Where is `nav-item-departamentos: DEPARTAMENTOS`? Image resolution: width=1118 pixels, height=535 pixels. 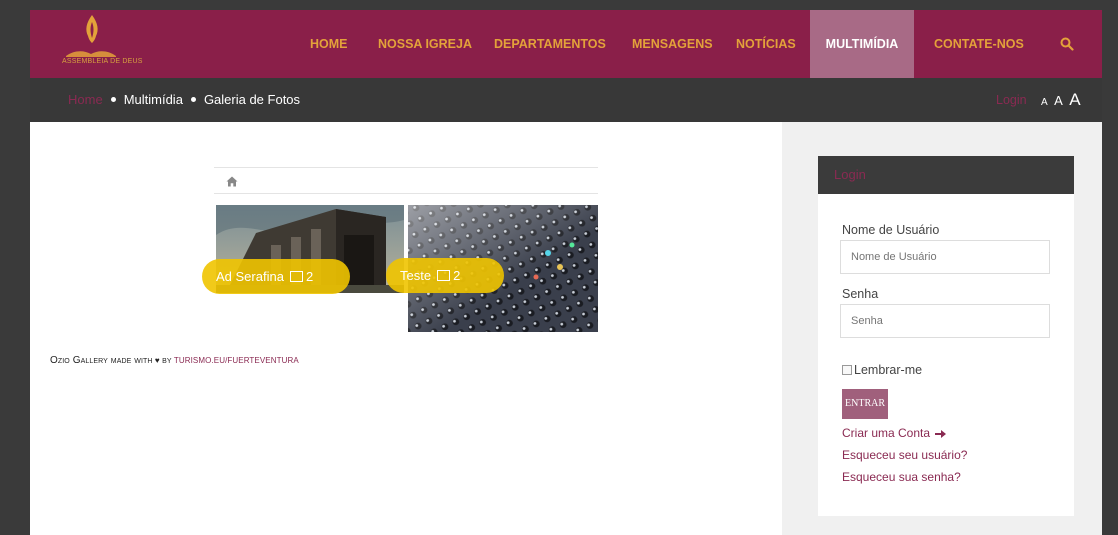
nav-item-departamentos: DEPARTAMENTOS is located at coordinates (550, 44).